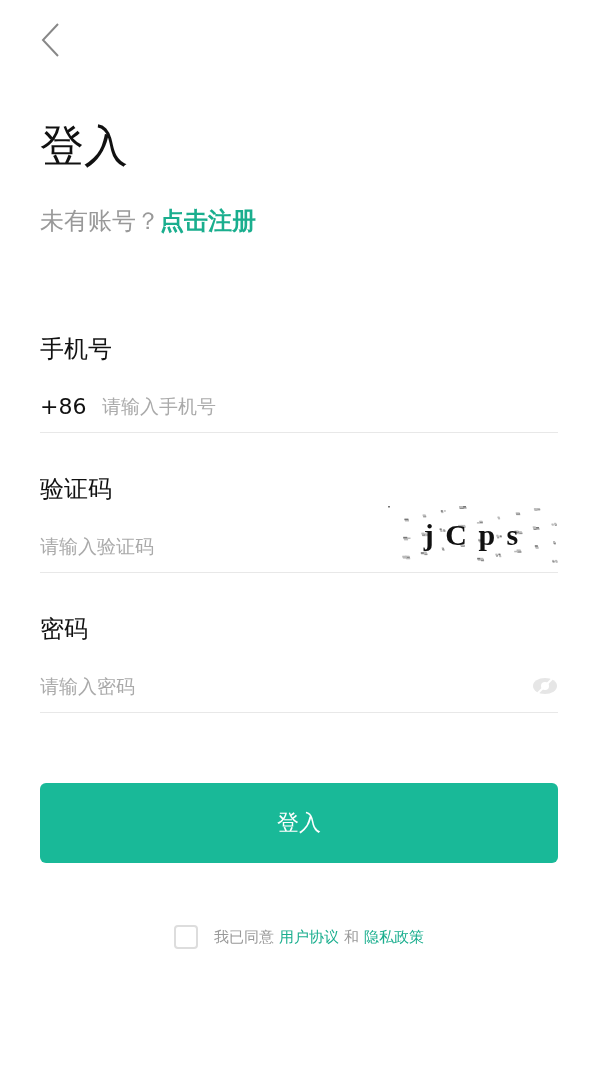  I want to click on signup-link: 点击注册, so click(208, 220).